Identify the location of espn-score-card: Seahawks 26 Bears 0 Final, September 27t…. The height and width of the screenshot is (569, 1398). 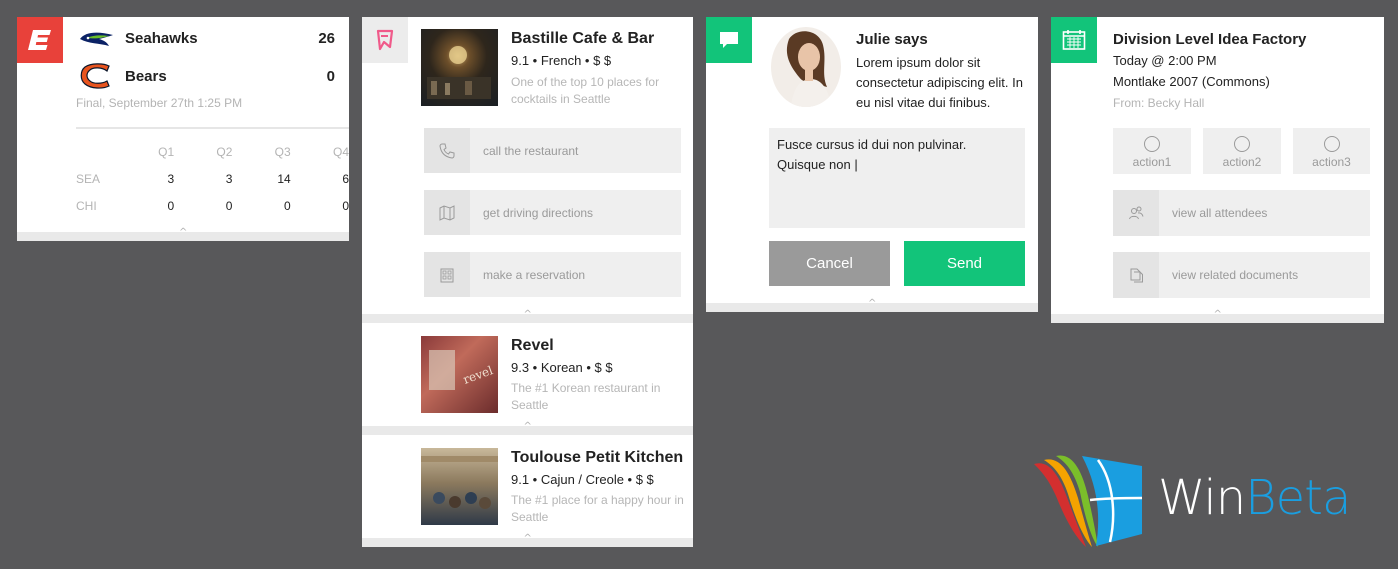
(183, 129).